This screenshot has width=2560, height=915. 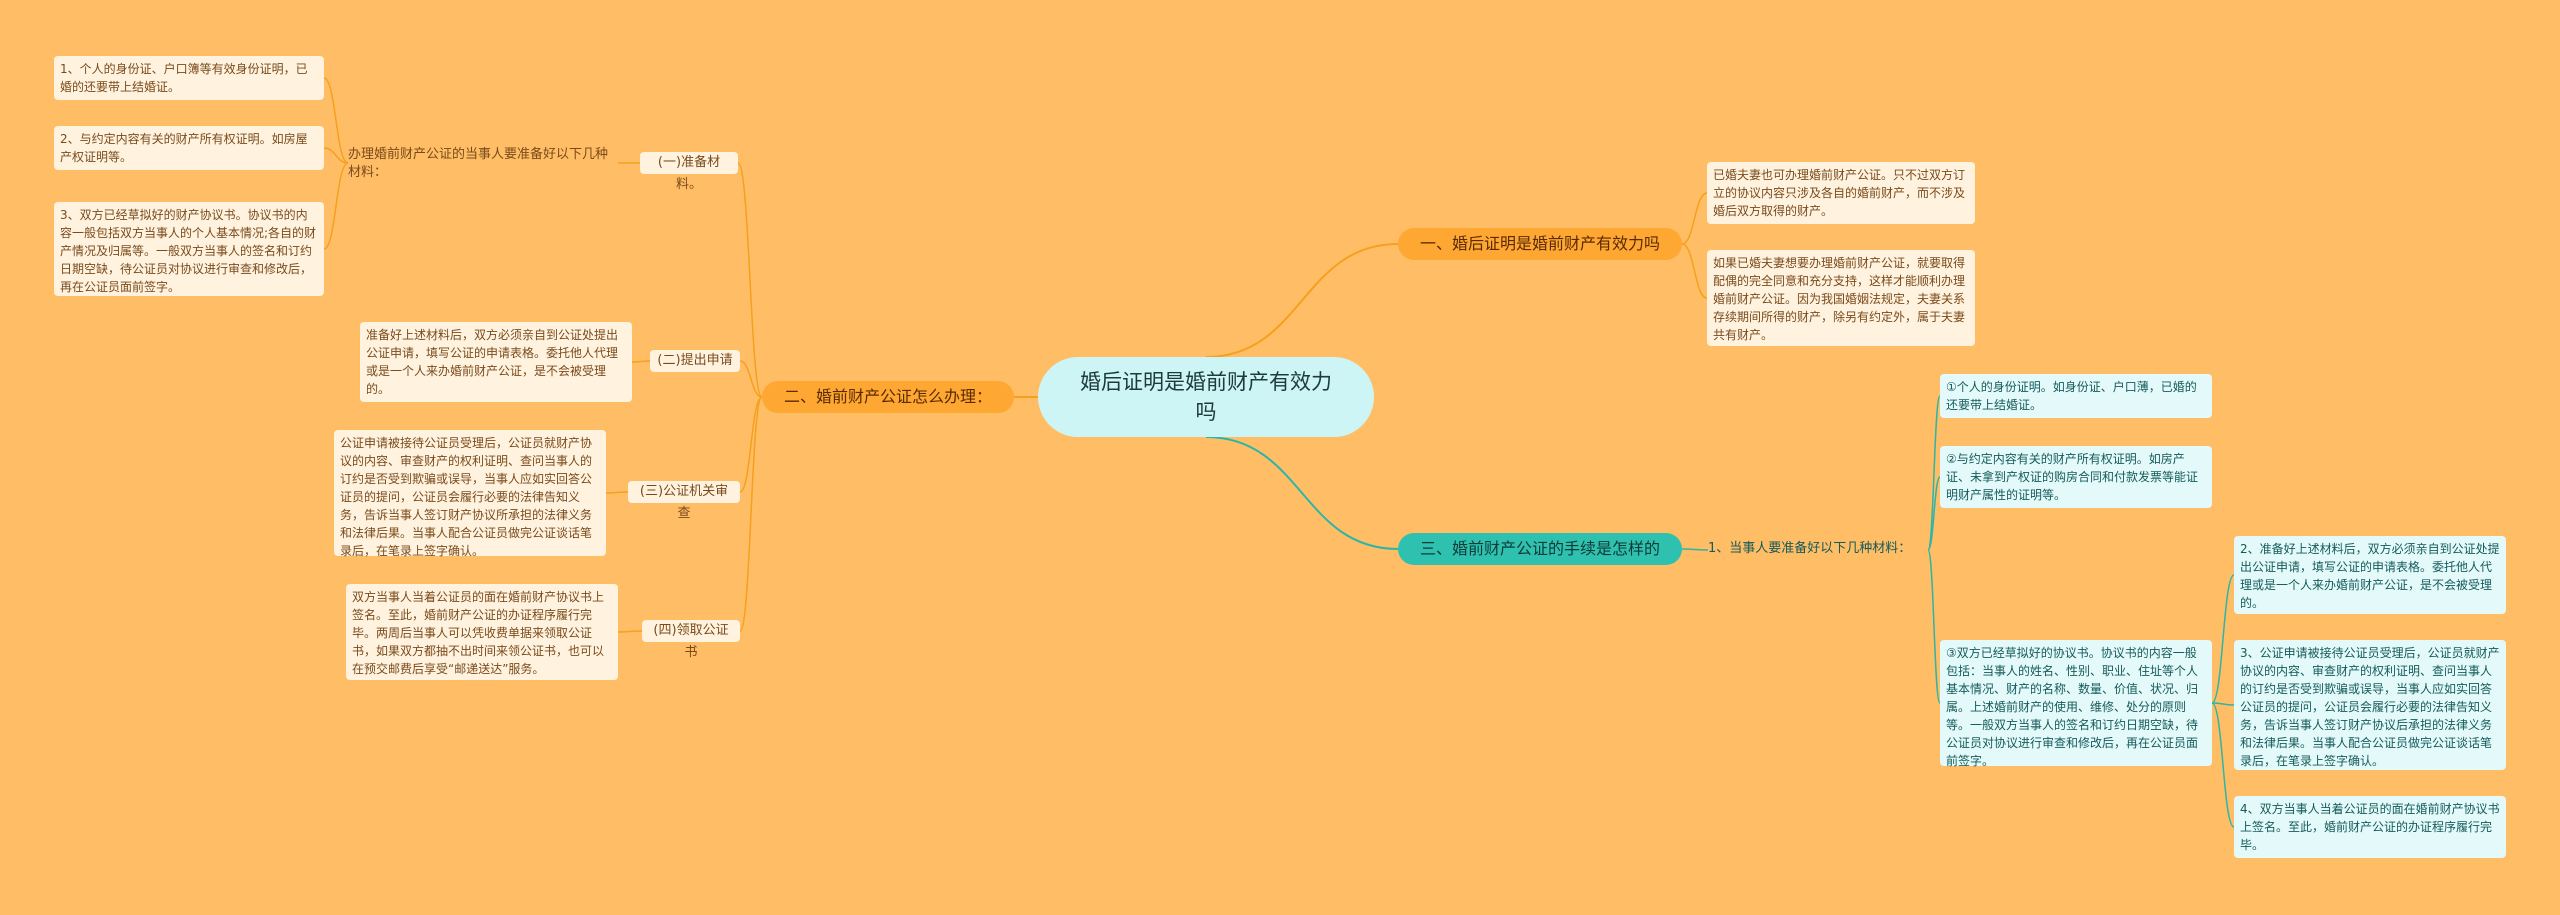 What do you see at coordinates (691, 640) in the screenshot?
I see `b2-sub-4: (四)领取公证书` at bounding box center [691, 640].